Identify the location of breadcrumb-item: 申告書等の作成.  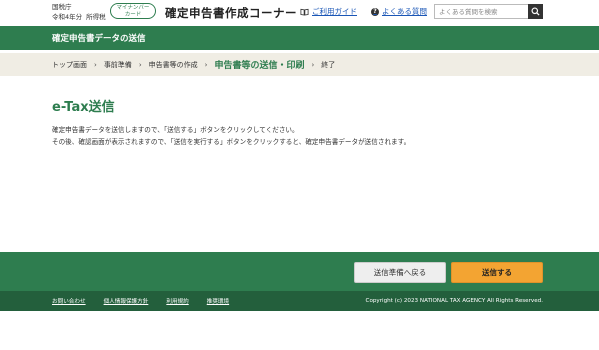
(173, 64).